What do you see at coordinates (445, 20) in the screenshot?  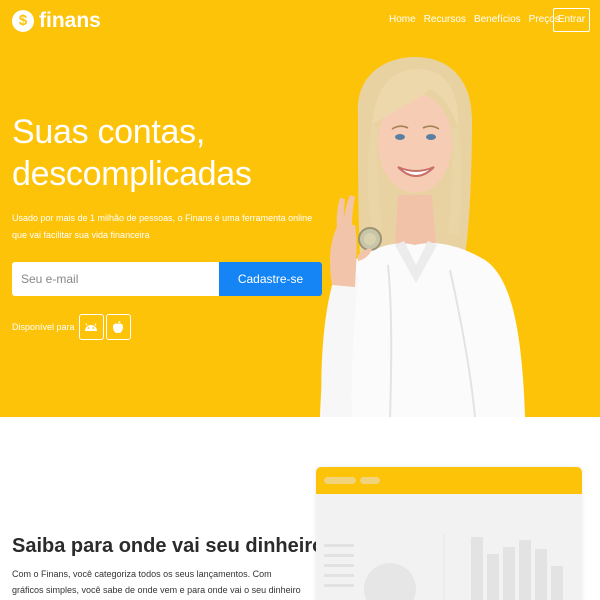 I see `nav-recursos-link: Recursos` at bounding box center [445, 20].